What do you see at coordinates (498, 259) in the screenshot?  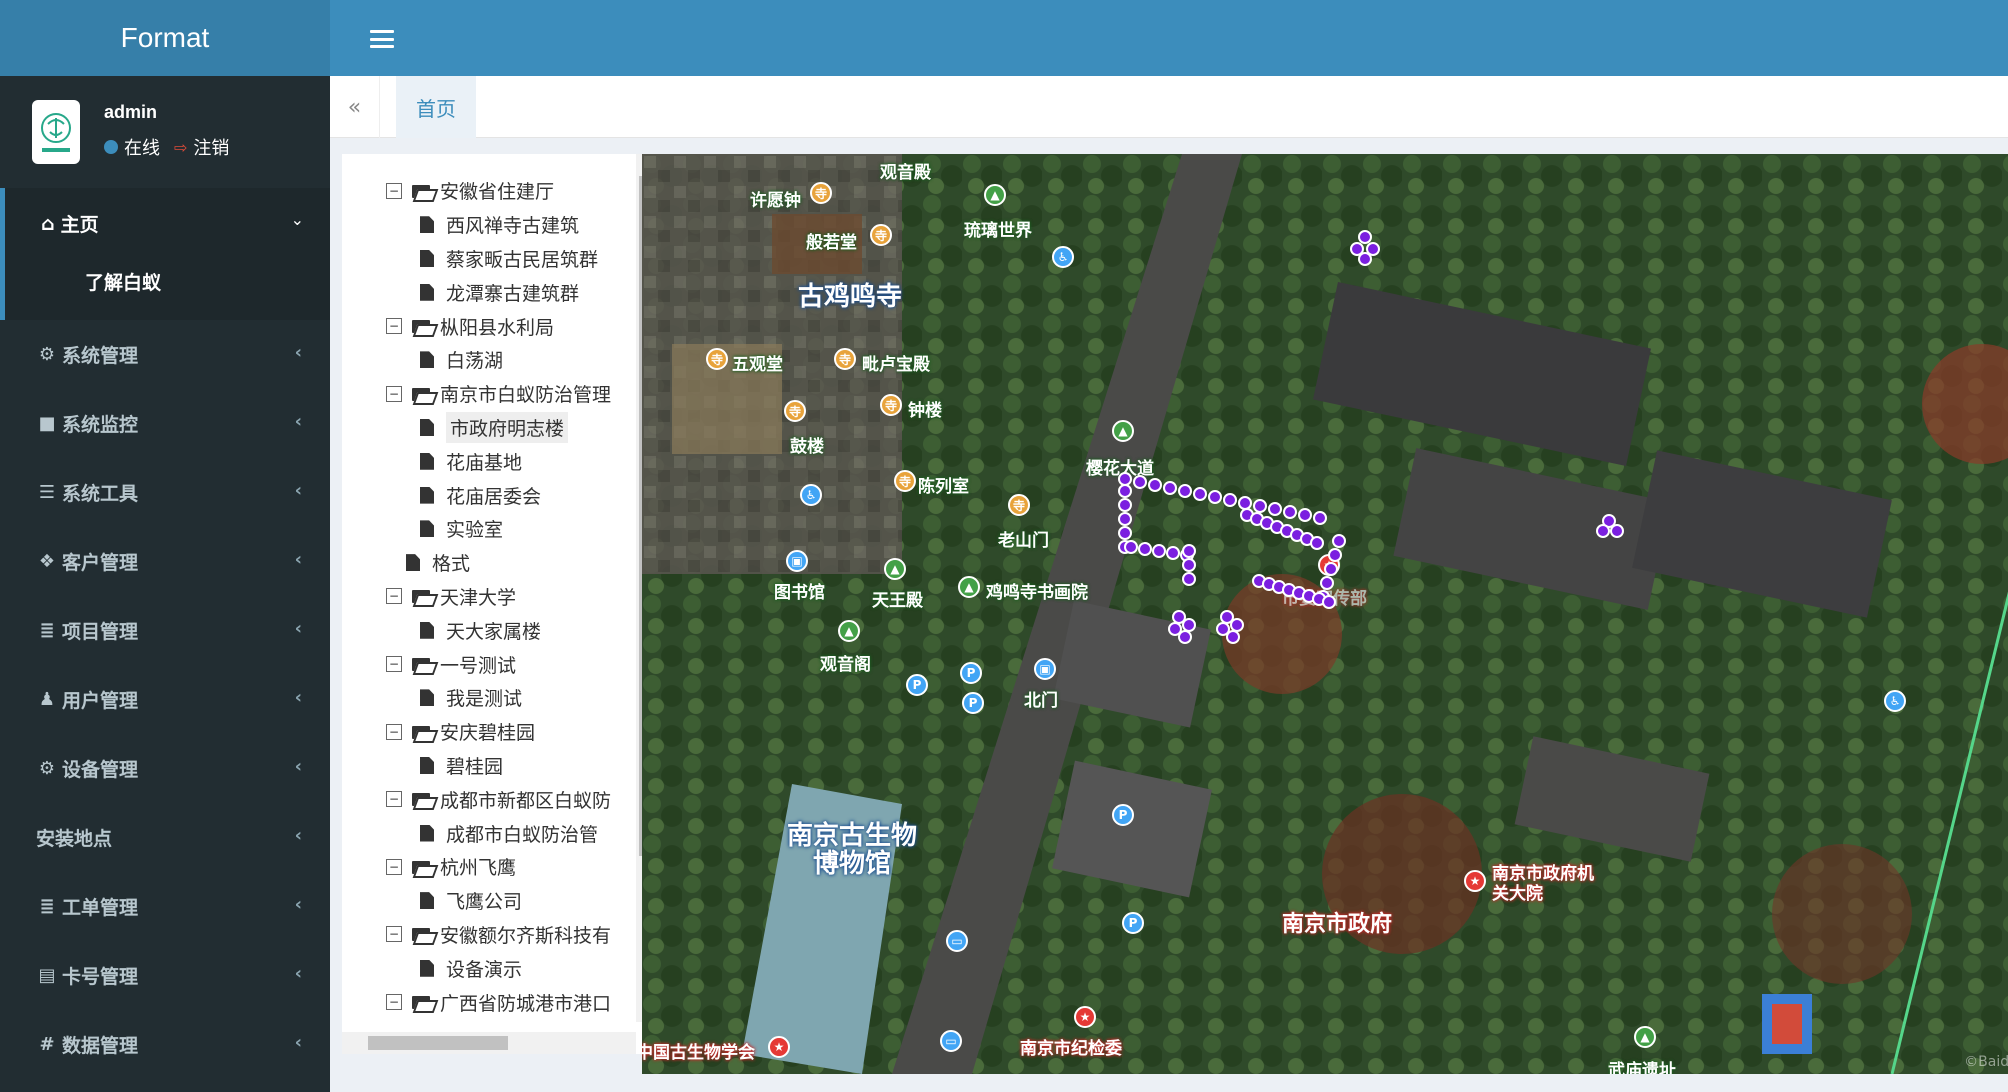 I see `tree-node-file: 蔡家畈古民居筑群` at bounding box center [498, 259].